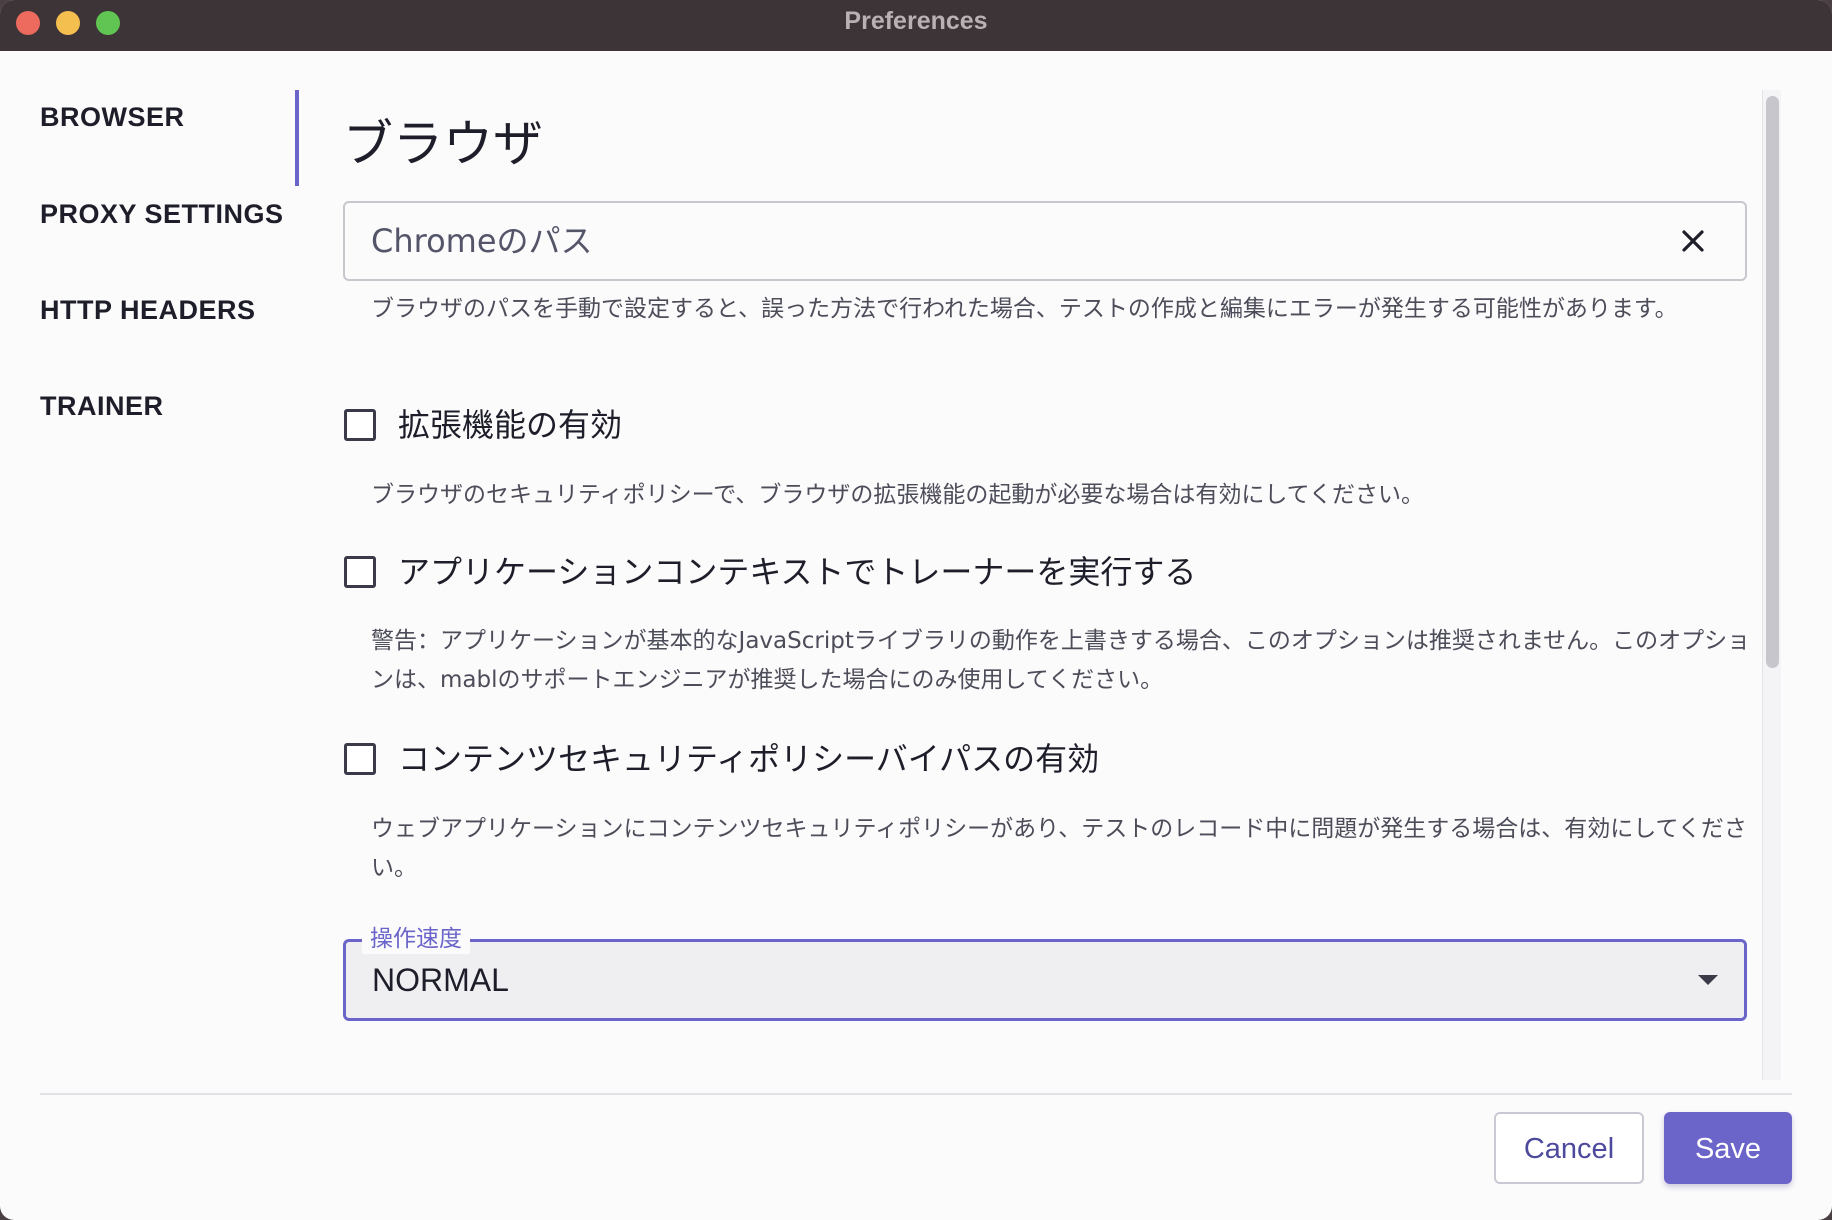  Describe the element at coordinates (1569, 1148) in the screenshot. I see `cancel-button: Cancel` at that location.